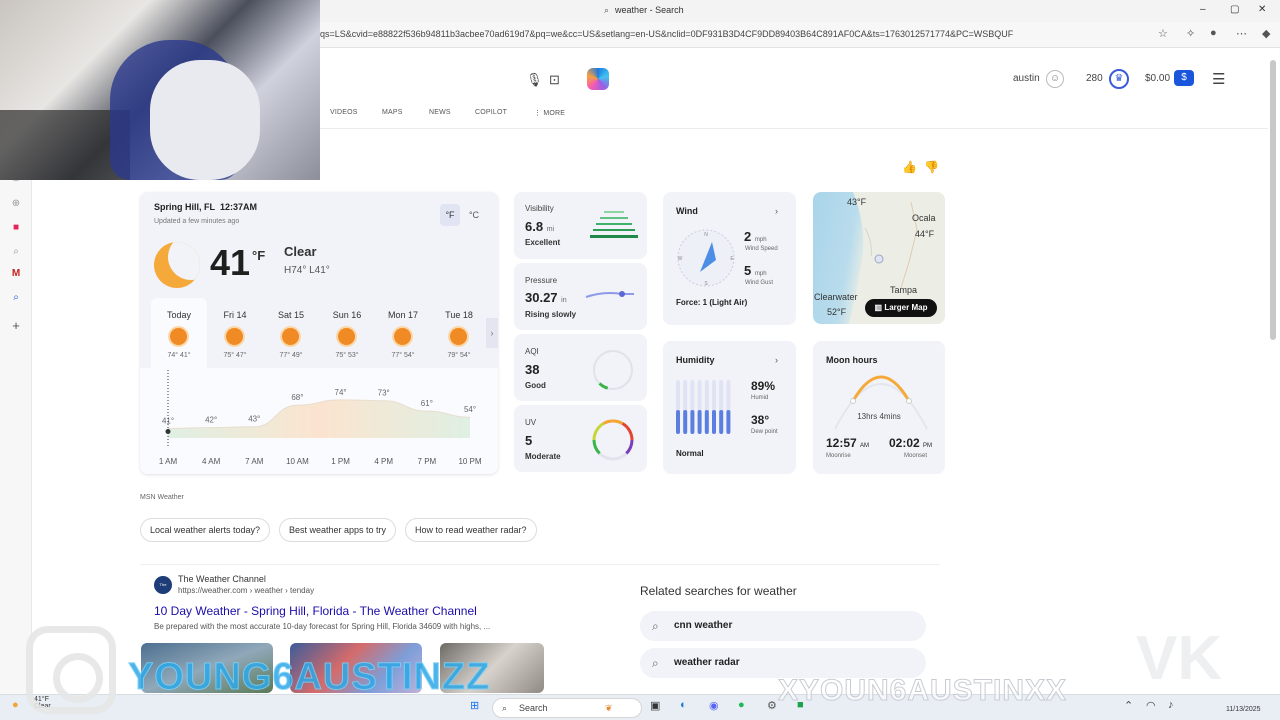 The width and height of the screenshot is (1280, 720). What do you see at coordinates (549, 113) in the screenshot?
I see `tab-more: ⋮ MORE` at bounding box center [549, 113].